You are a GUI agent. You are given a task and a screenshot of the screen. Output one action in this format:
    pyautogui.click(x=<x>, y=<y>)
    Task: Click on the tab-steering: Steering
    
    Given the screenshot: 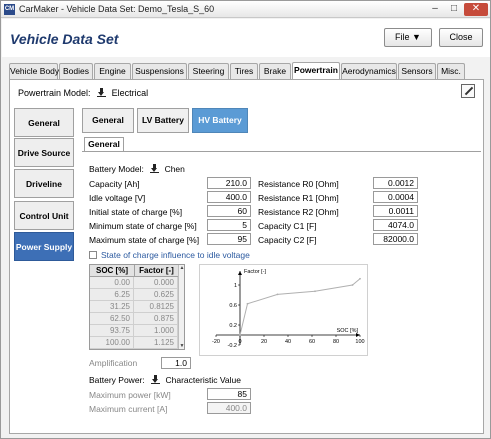 What is the action you would take?
    pyautogui.click(x=208, y=71)
    